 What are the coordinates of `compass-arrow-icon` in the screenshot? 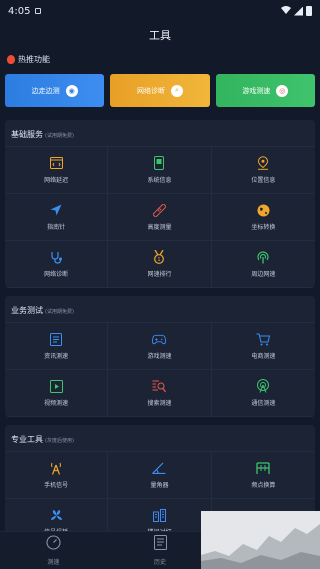 It's located at (56, 210).